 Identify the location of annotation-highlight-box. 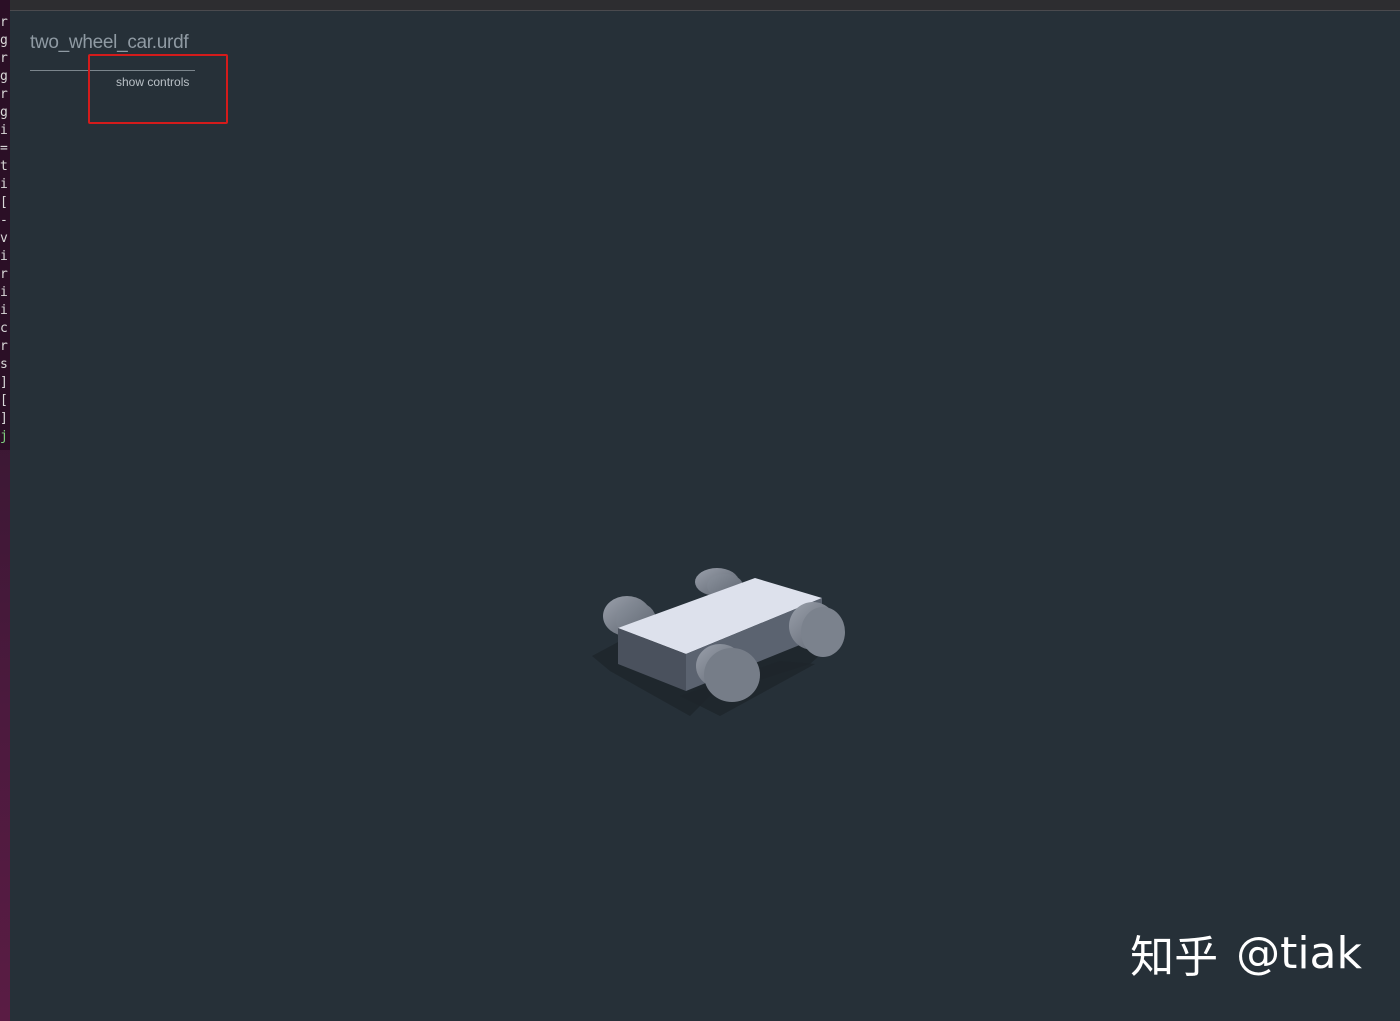
(158, 89).